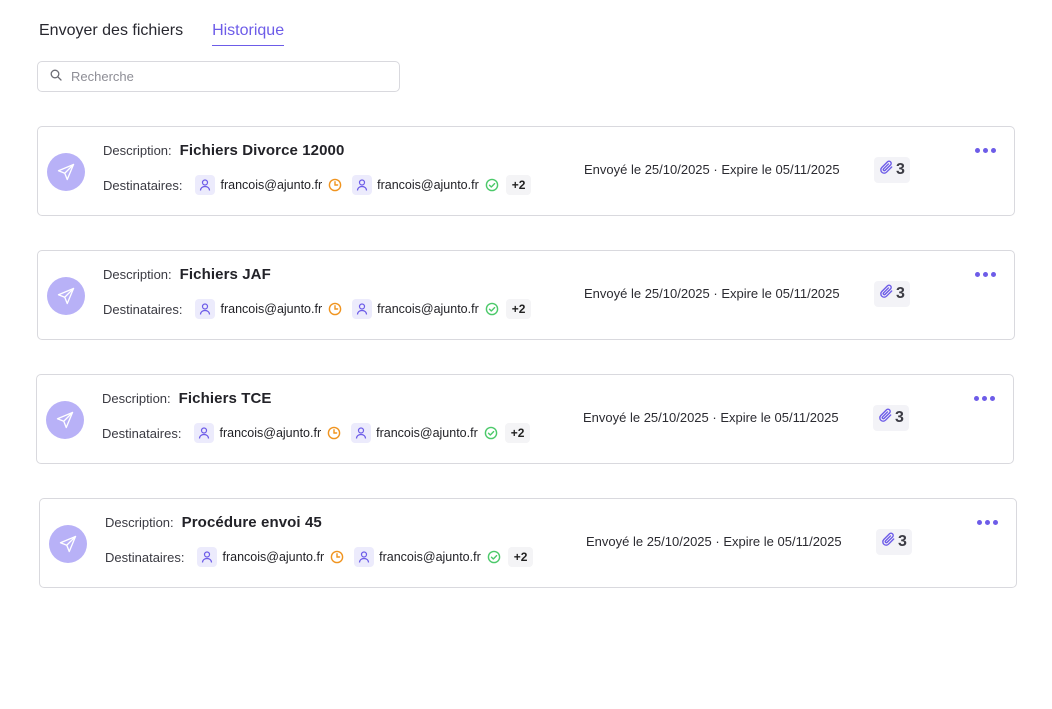 This screenshot has width=1052, height=709. I want to click on description-value: Fichiers TCE, so click(225, 398).